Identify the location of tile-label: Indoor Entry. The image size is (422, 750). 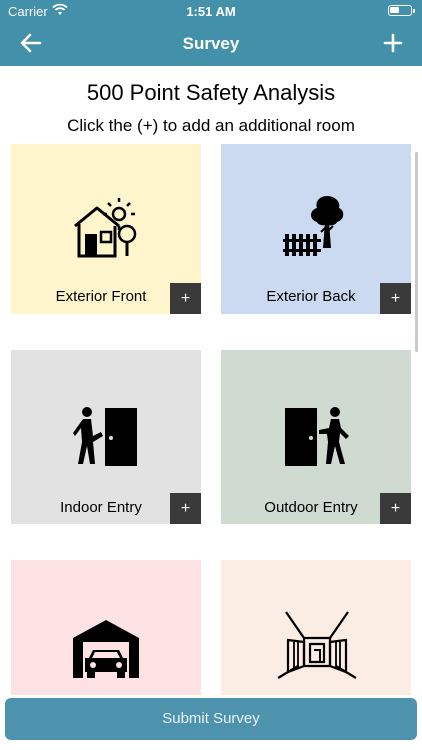
(101, 507).